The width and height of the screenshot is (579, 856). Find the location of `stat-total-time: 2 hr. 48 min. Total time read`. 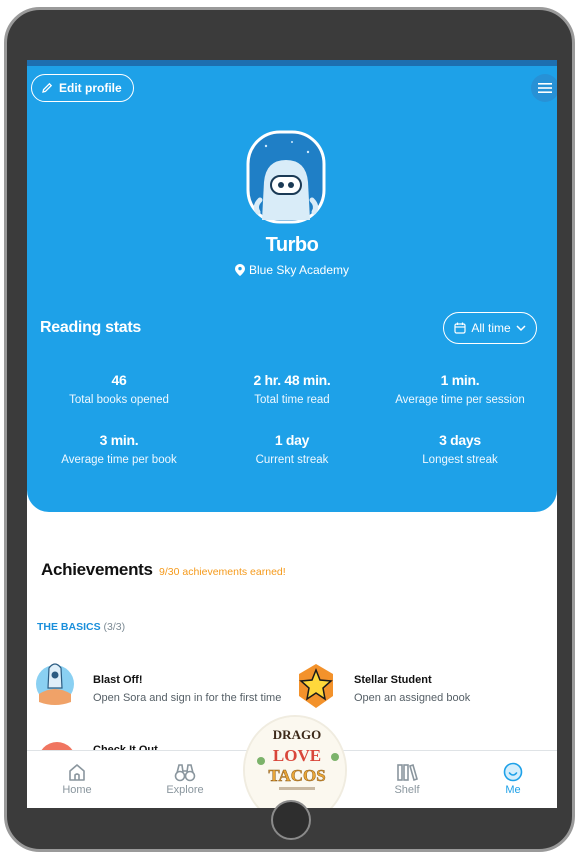

stat-total-time: 2 hr. 48 min. Total time read is located at coordinates (292, 389).